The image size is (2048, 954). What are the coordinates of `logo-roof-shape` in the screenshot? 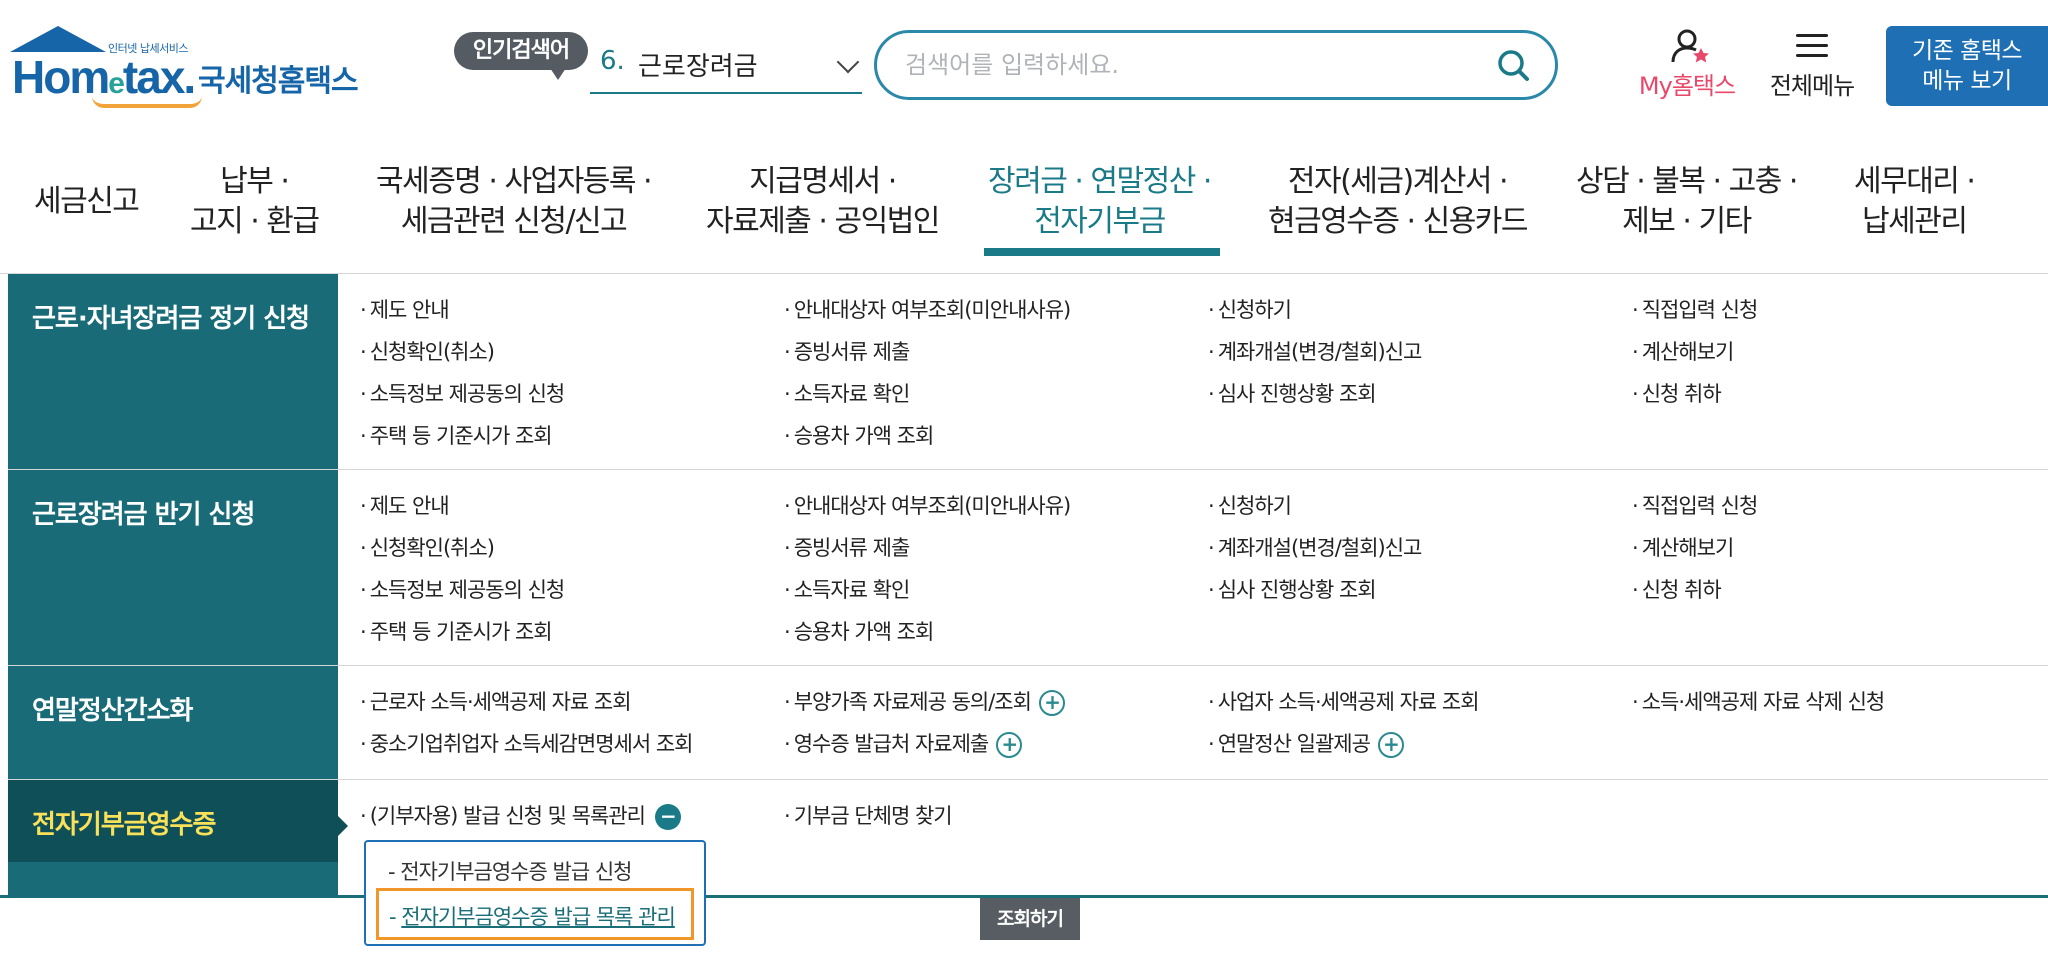 It's located at (58, 39).